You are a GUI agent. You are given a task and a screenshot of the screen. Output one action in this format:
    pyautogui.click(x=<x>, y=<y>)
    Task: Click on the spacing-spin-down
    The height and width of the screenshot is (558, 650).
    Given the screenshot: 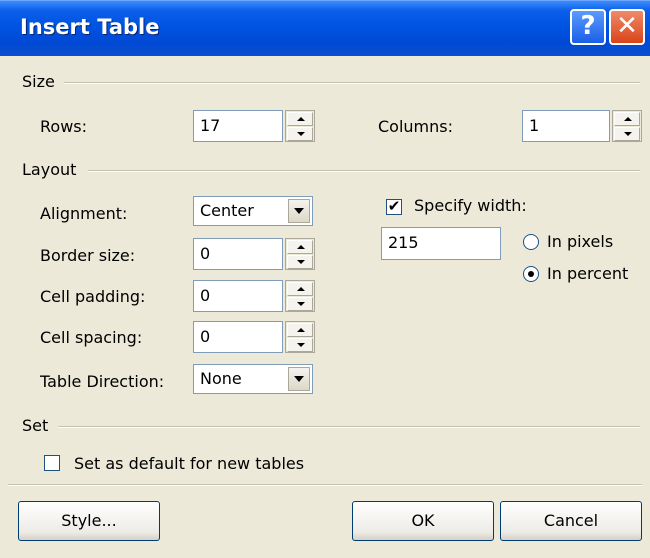 What is the action you would take?
    pyautogui.click(x=300, y=345)
    